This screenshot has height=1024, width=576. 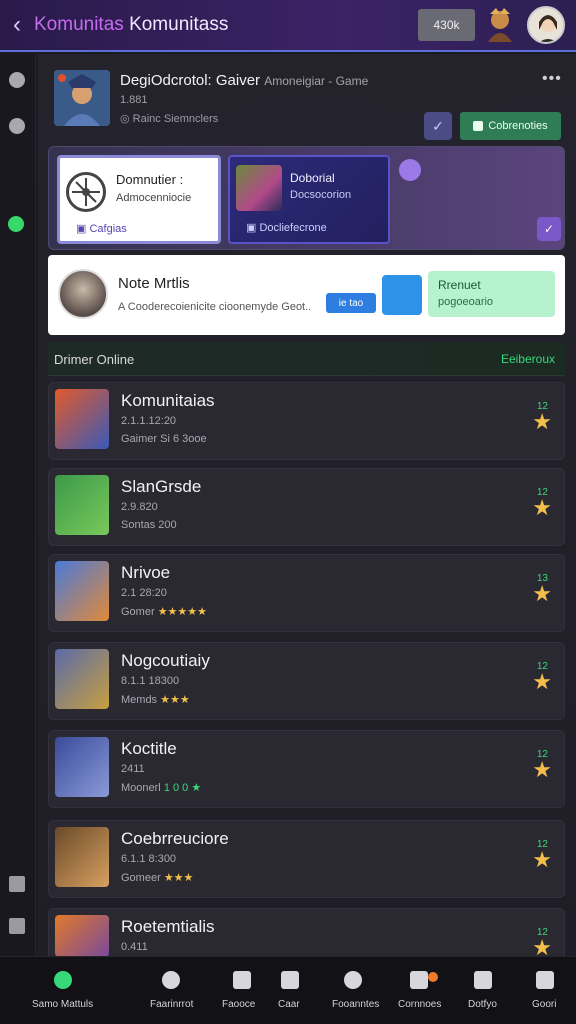 What do you see at coordinates (94, 359) in the screenshot?
I see `list-header-title: Drimer Online` at bounding box center [94, 359].